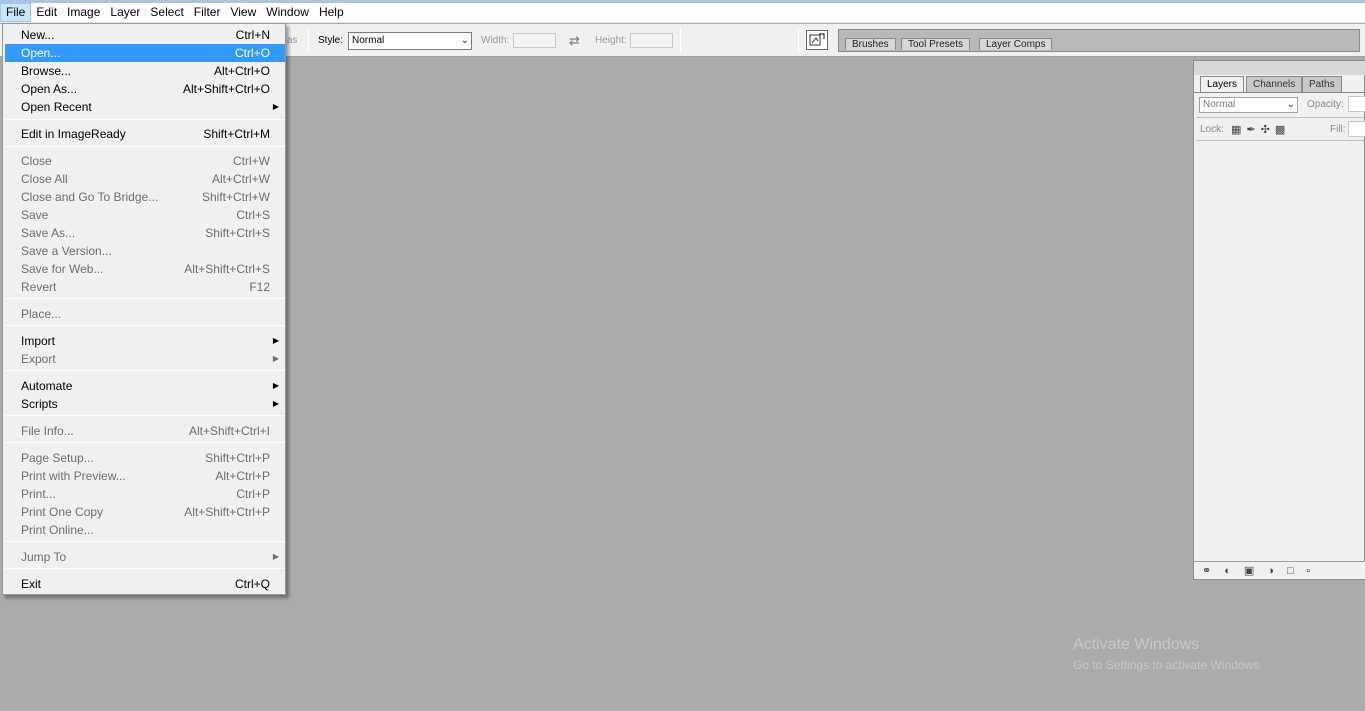 This screenshot has height=711, width=1365. What do you see at coordinates (1325, 104) in the screenshot?
I see `opacity-label: Opacity:` at bounding box center [1325, 104].